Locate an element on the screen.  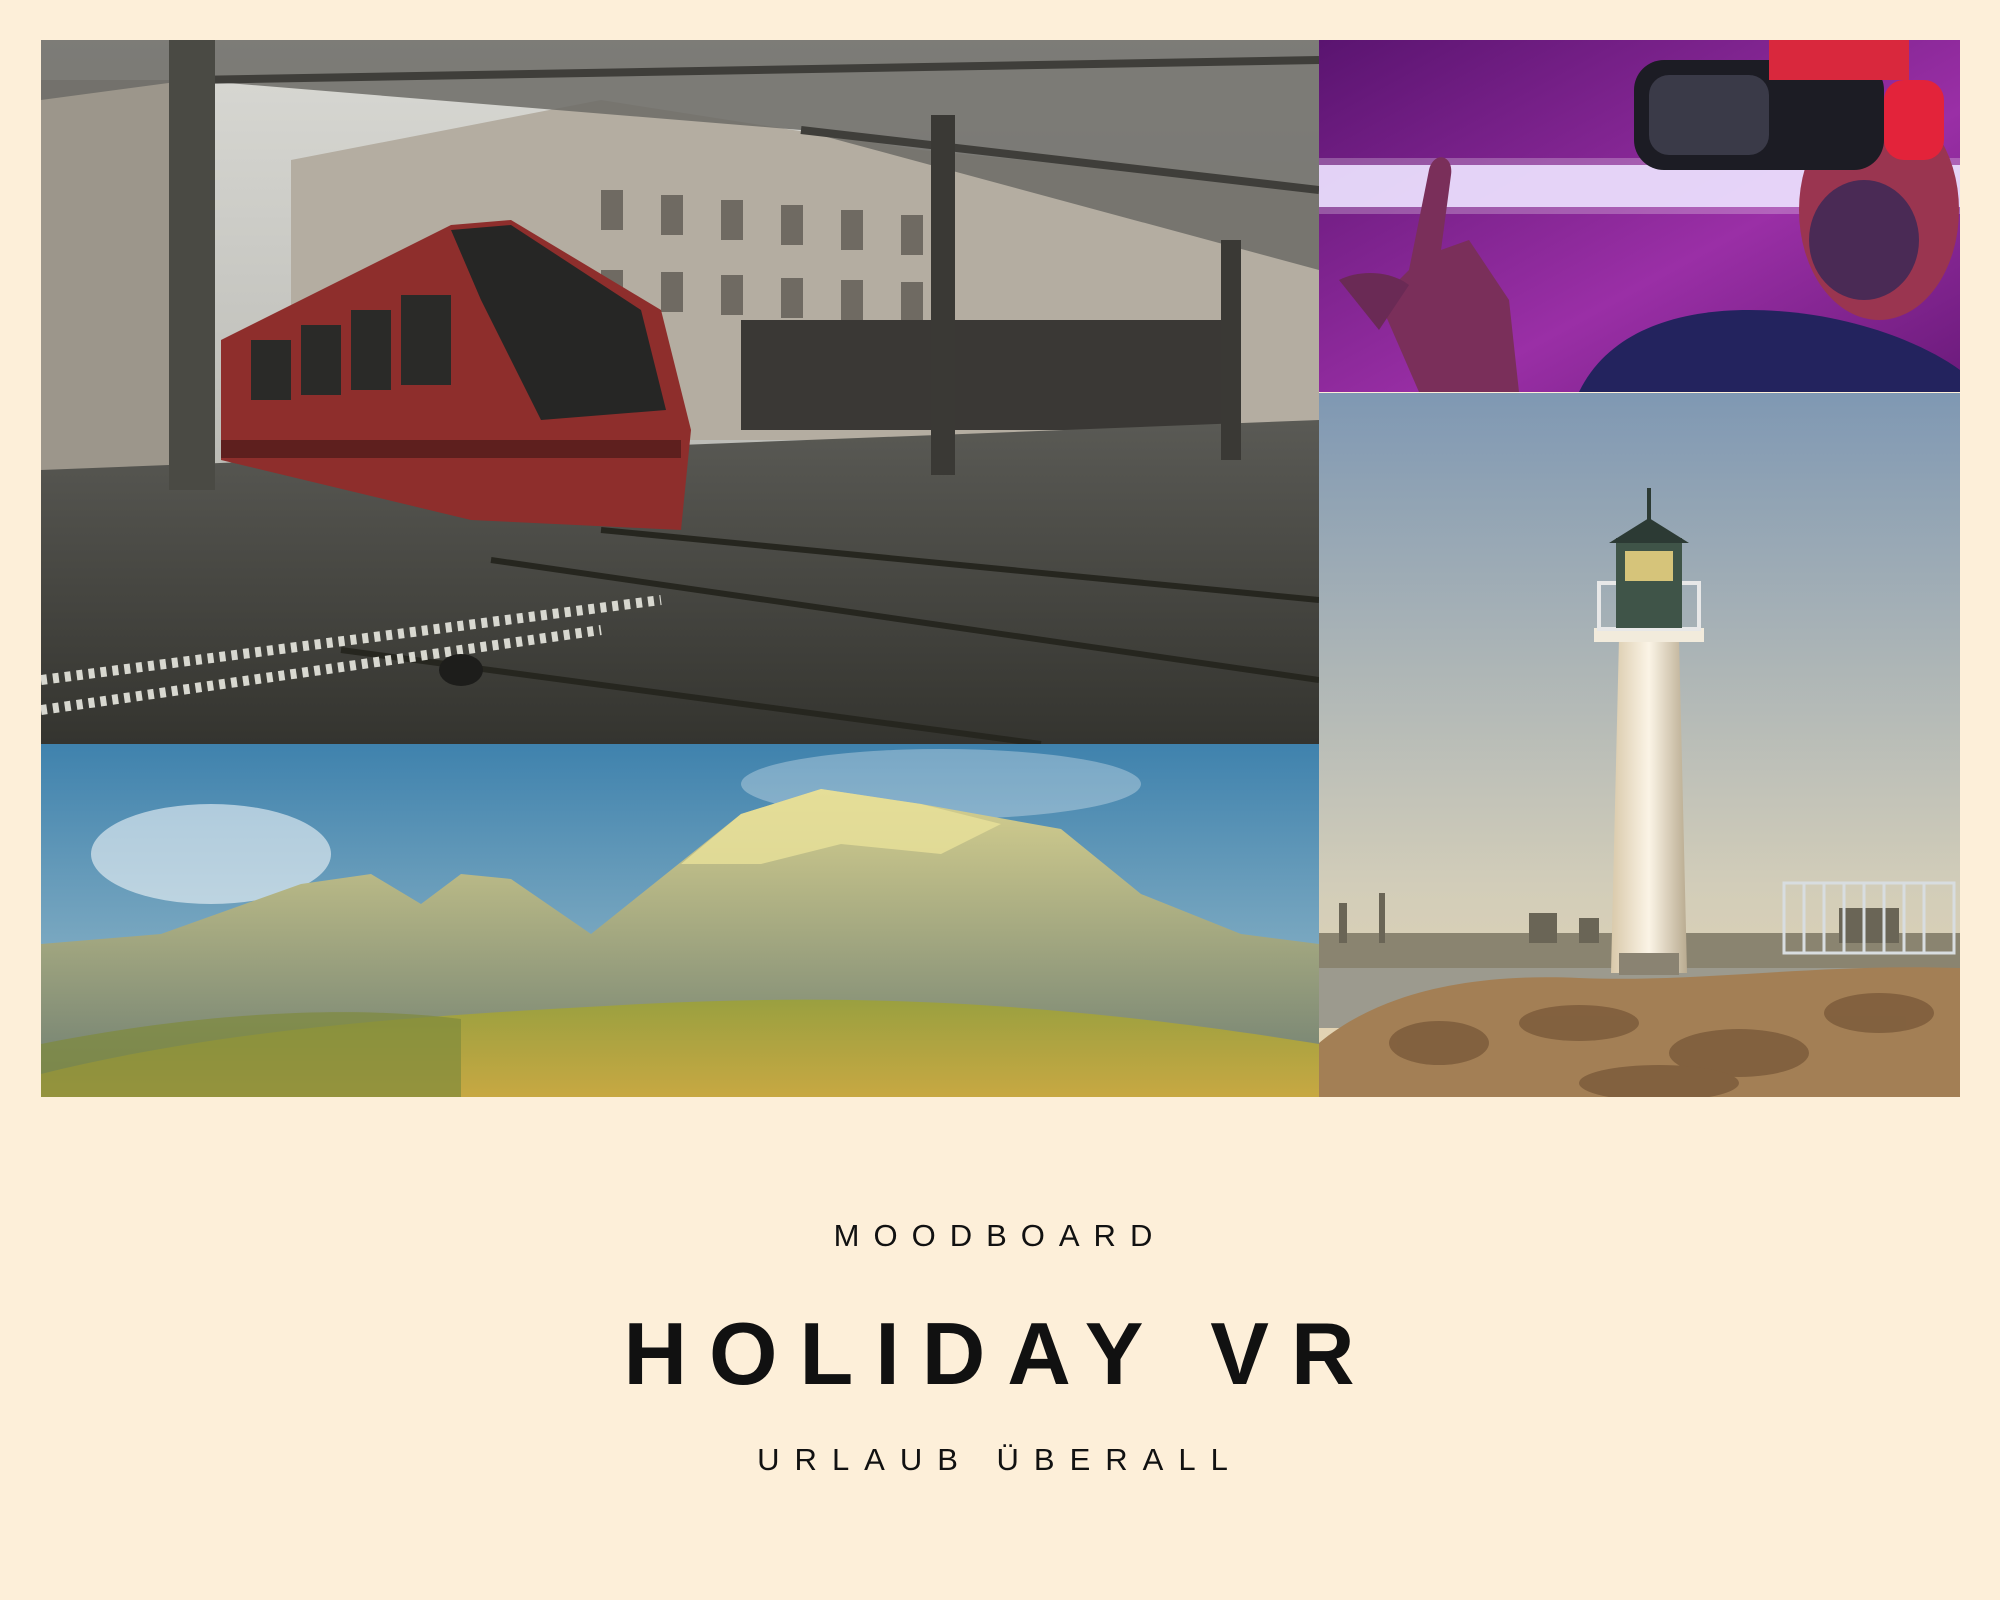
vr-headset-photo is located at coordinates (1639, 216).